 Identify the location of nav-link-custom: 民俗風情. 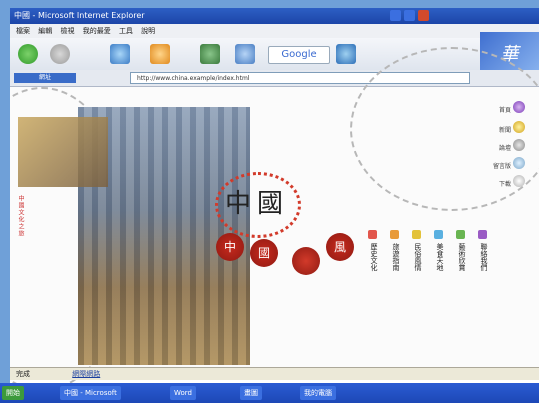
(417, 257).